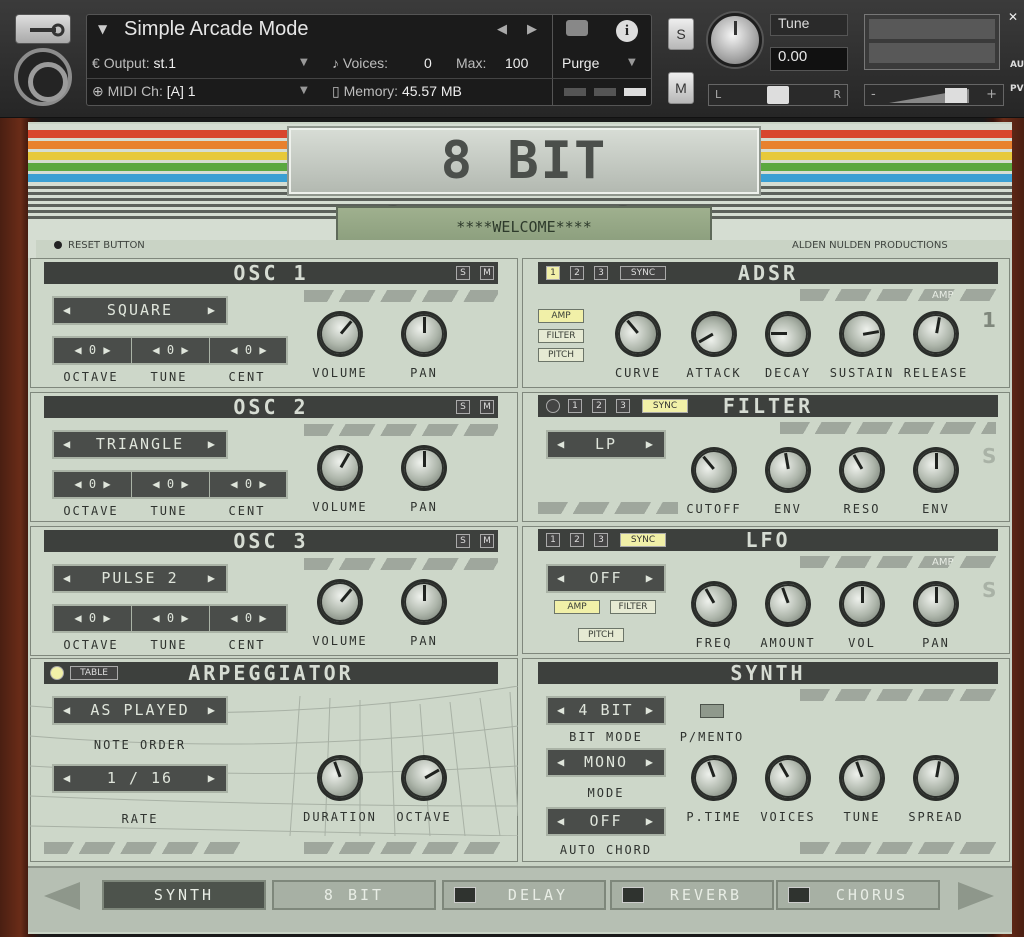  I want to click on tab-delay: DELAY, so click(524, 895).